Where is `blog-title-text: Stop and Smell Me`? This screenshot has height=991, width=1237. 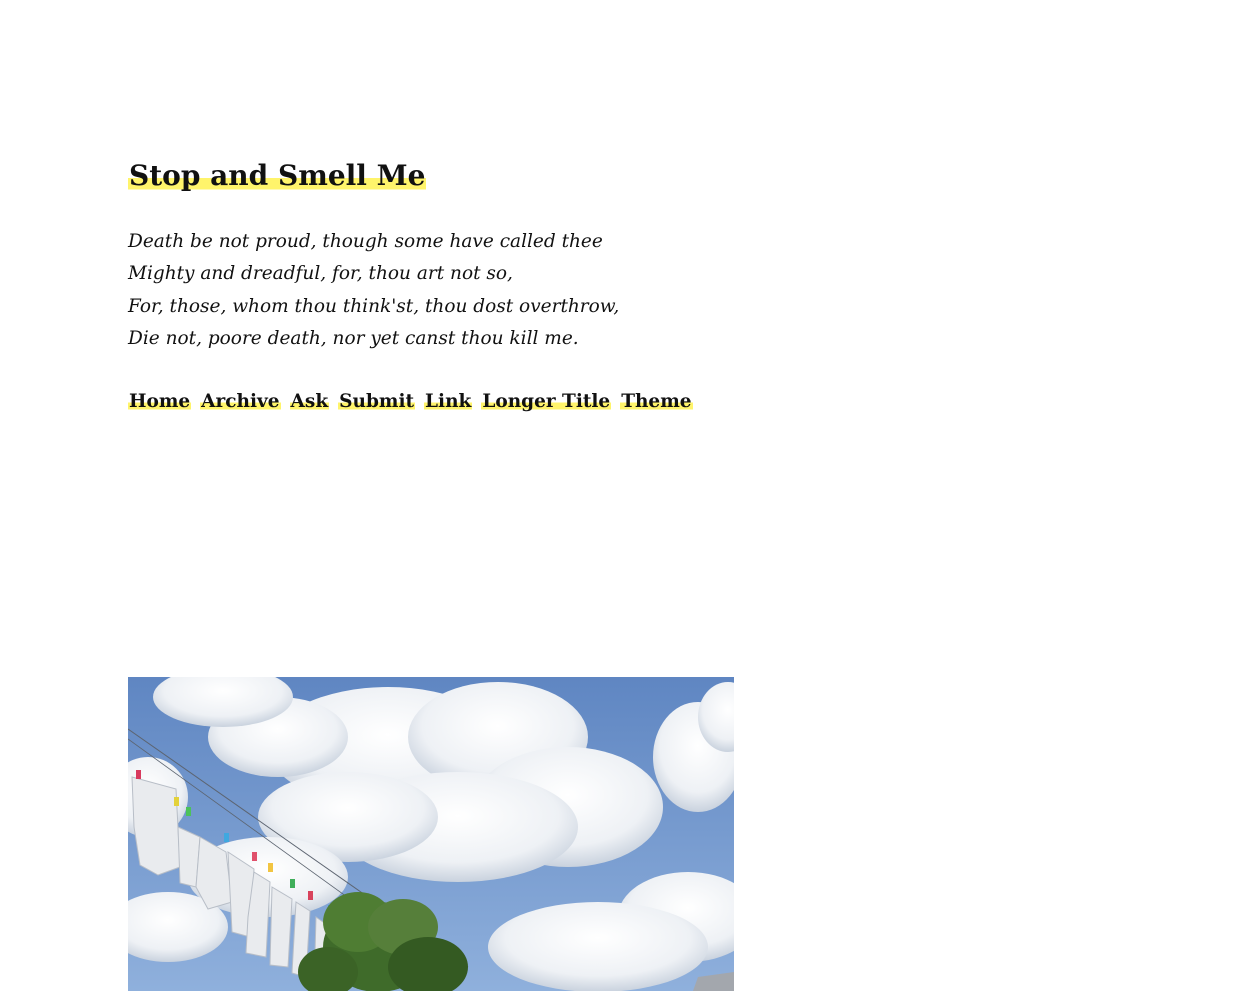 blog-title-text: Stop and Smell Me is located at coordinates (277, 175).